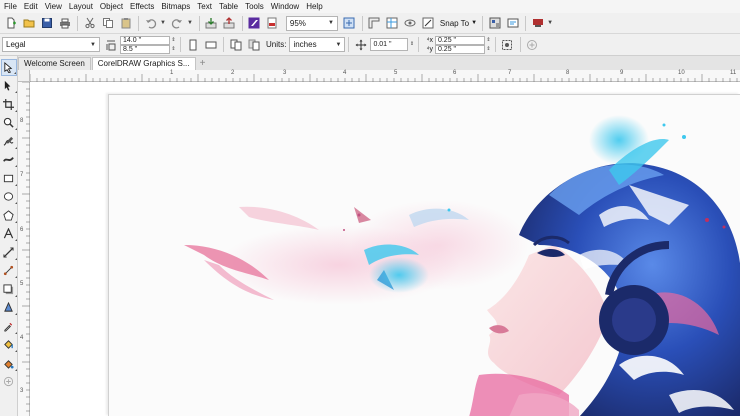  What do you see at coordinates (317, 44) in the screenshot?
I see `units-select: inches ▼` at bounding box center [317, 44].